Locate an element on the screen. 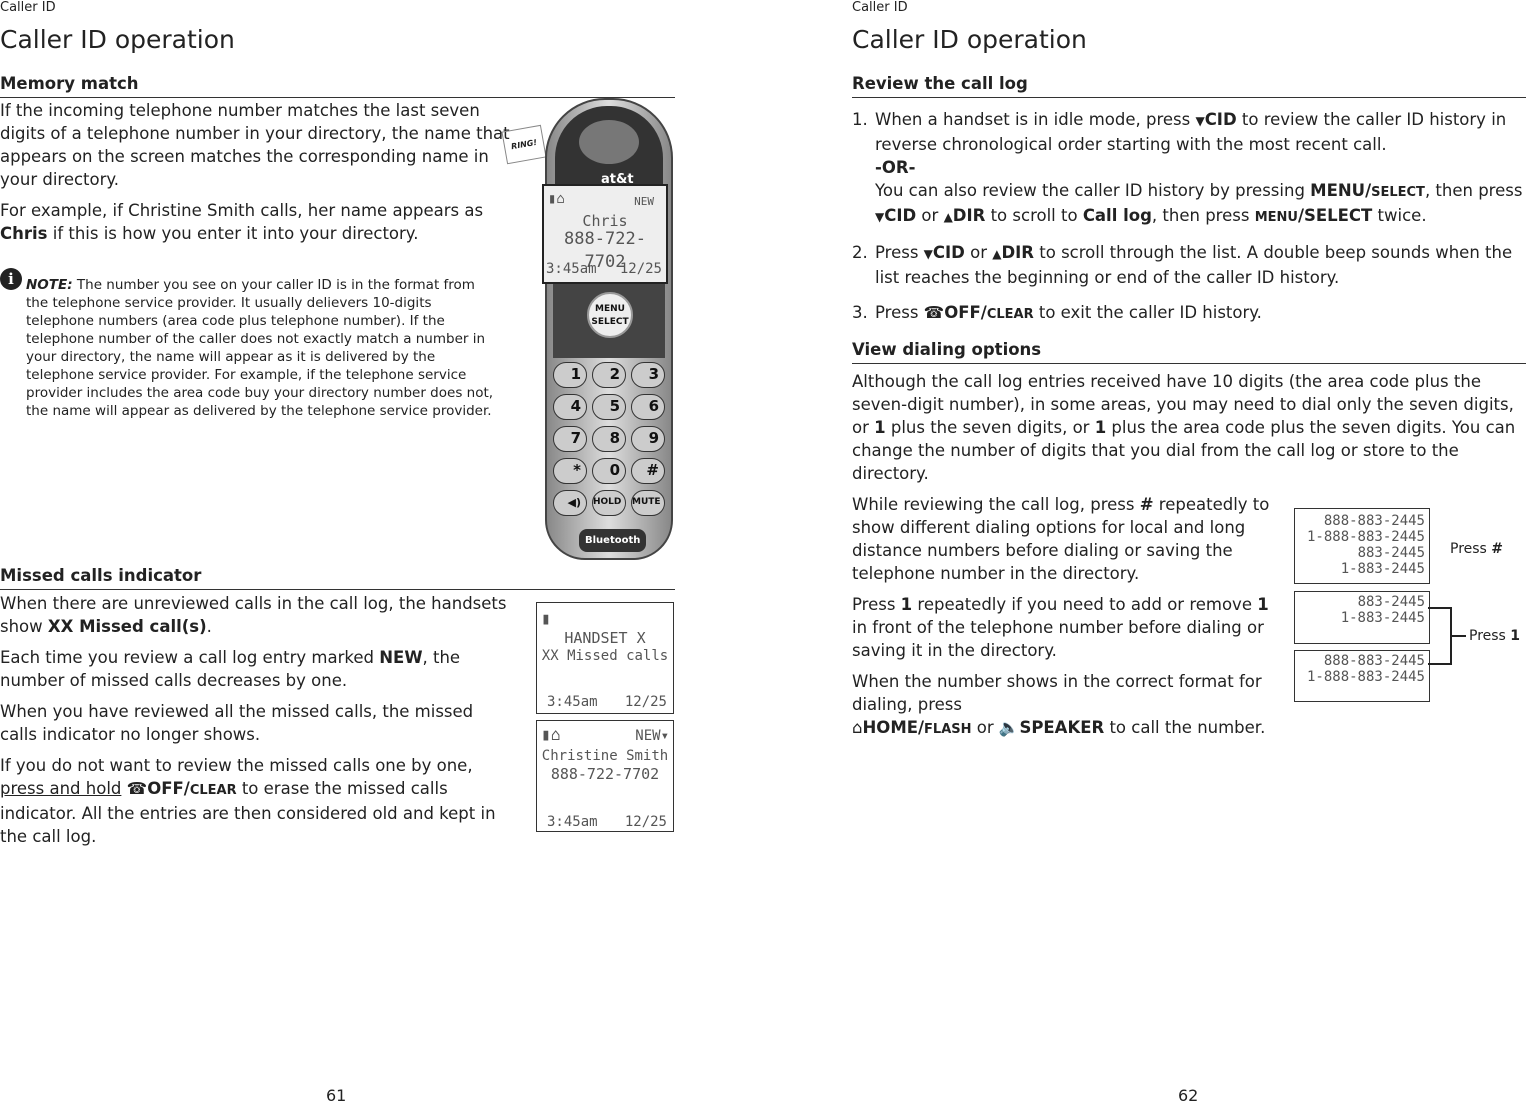 This screenshot has height=1107, width=1526. bracket-tick is located at coordinates (1459, 636).